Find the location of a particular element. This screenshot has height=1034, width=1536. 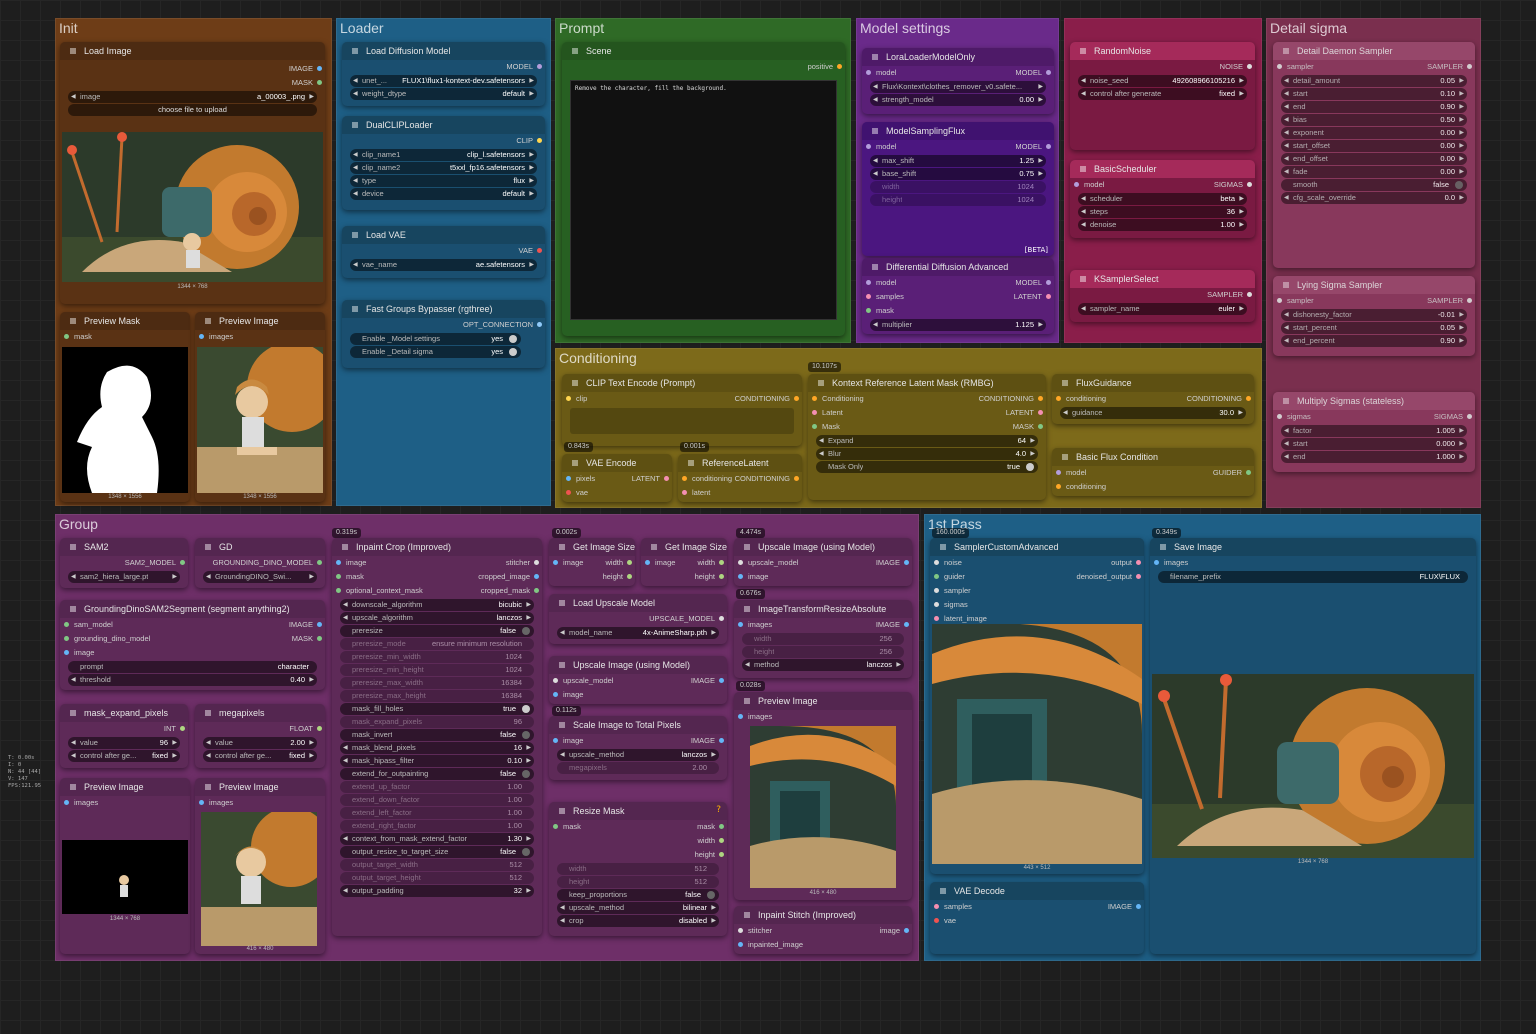

help-icon: ? is located at coordinates (718, 810).